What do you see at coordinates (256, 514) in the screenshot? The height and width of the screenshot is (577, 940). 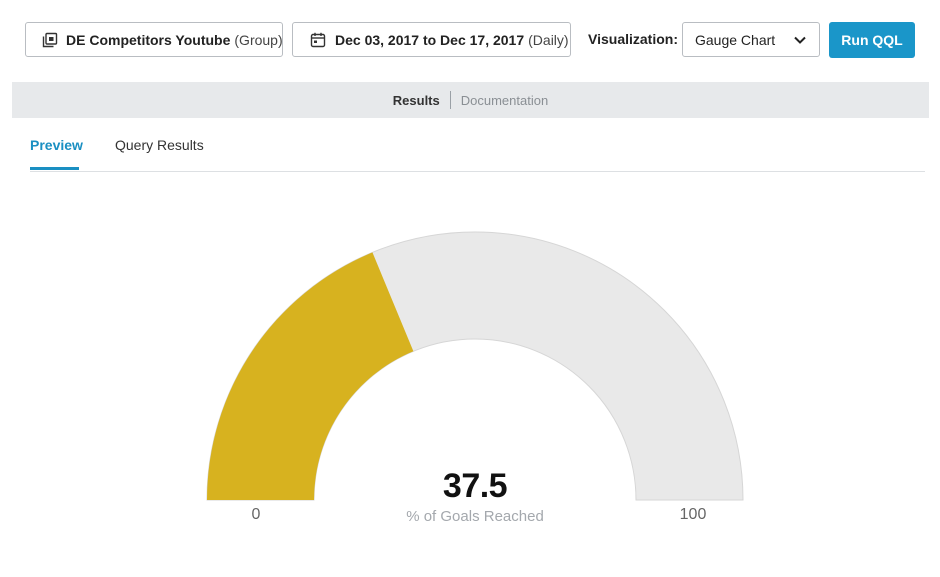 I see `gauge-min-label: 0` at bounding box center [256, 514].